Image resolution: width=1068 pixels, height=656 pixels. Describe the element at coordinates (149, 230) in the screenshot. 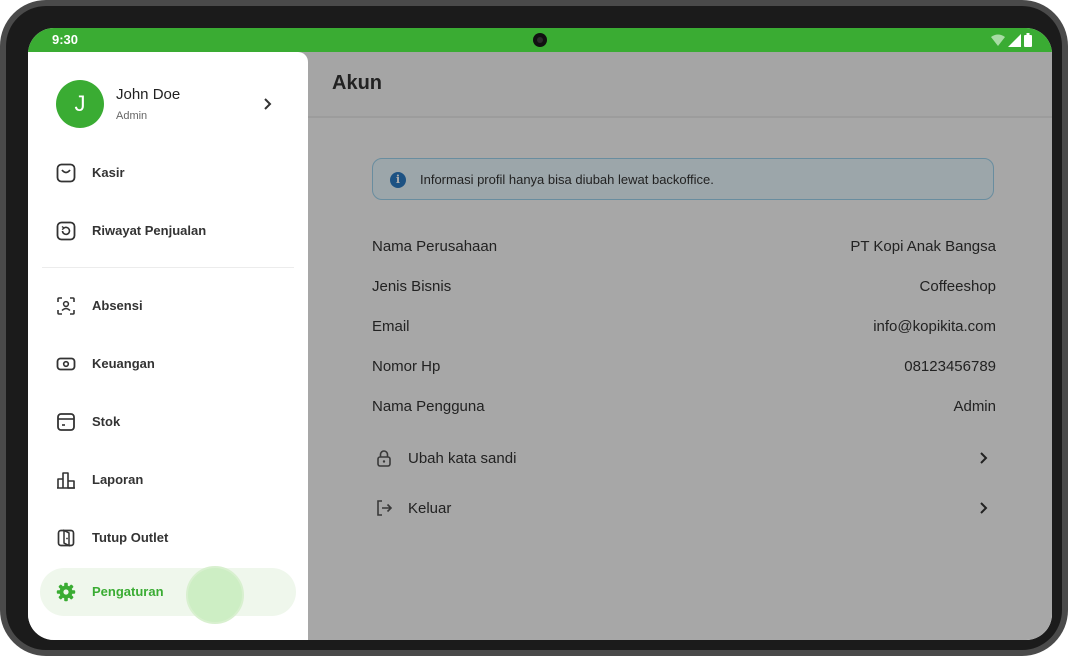

I see `menu-label: Riwayat Penjualan` at that location.